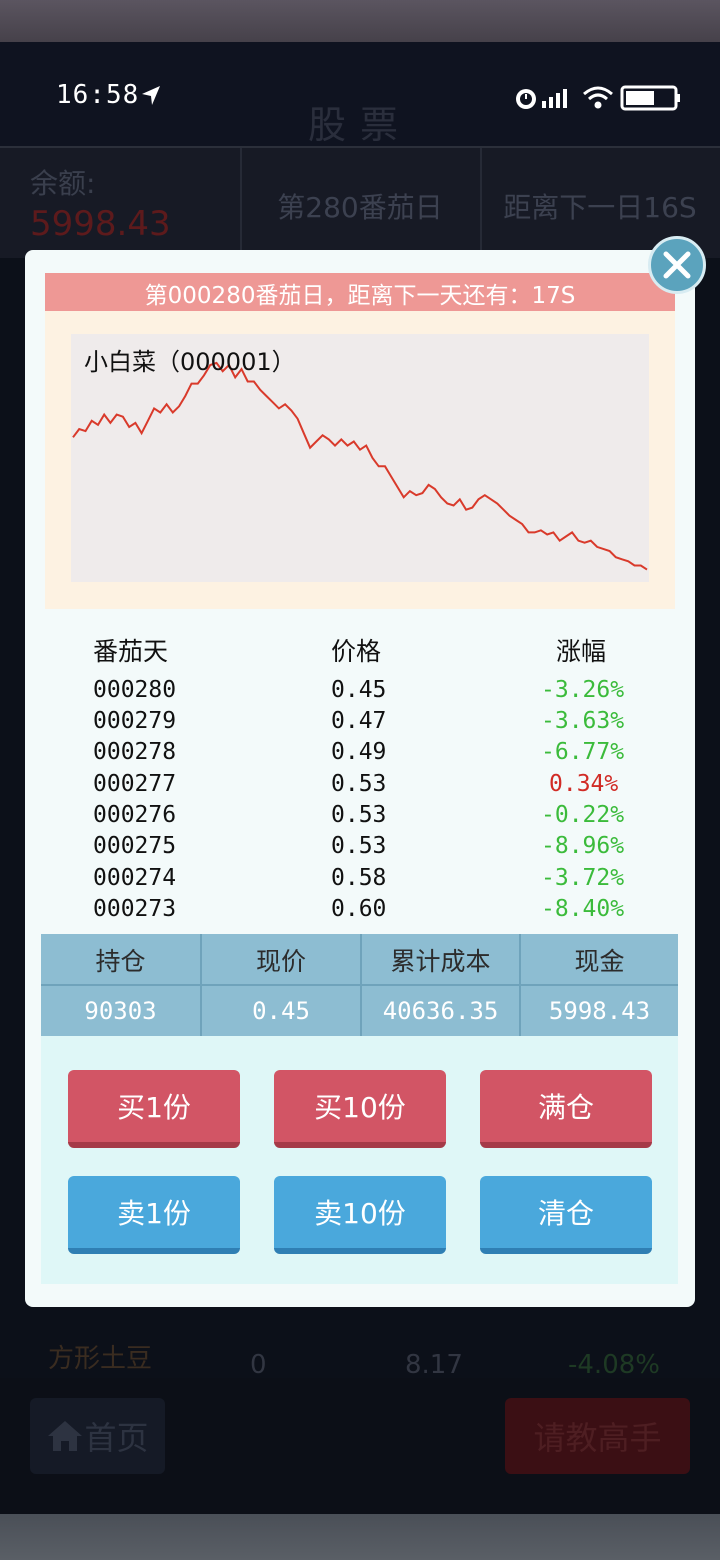 This screenshot has height=1560, width=720. What do you see at coordinates (360, 1537) in the screenshot?
I see `bottom-strip` at bounding box center [360, 1537].